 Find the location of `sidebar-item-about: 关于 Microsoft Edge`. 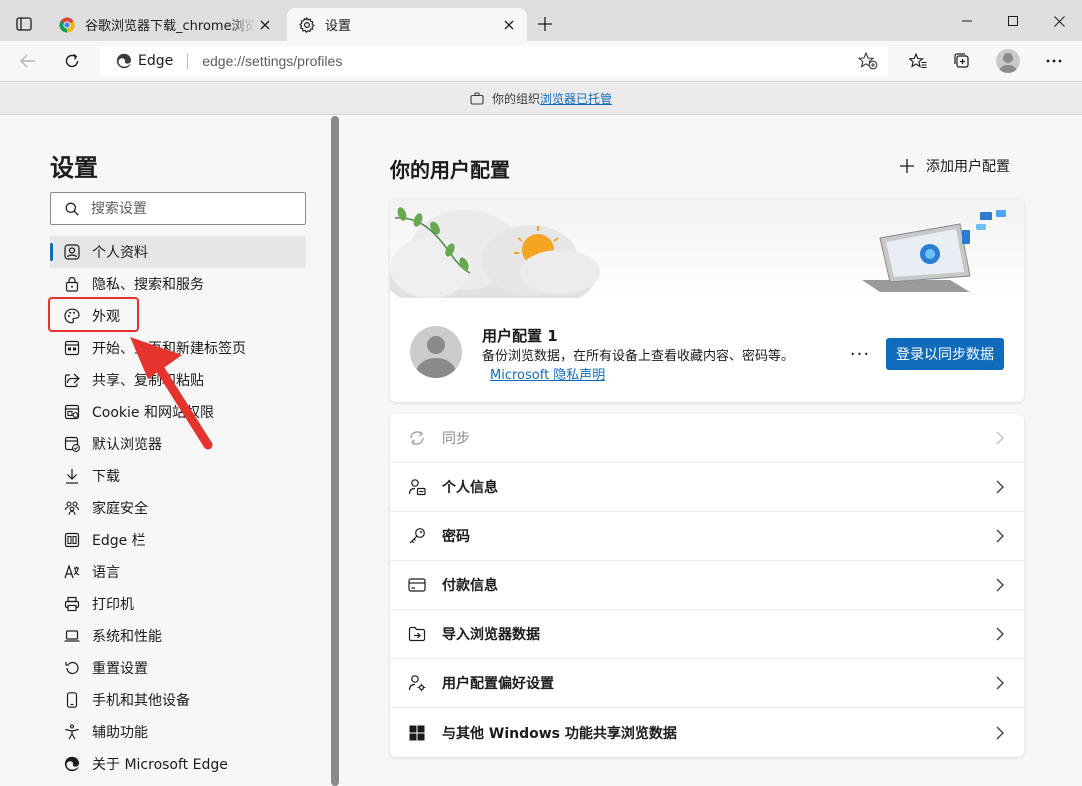

sidebar-item-about: 关于 Microsoft Edge is located at coordinates (178, 764).